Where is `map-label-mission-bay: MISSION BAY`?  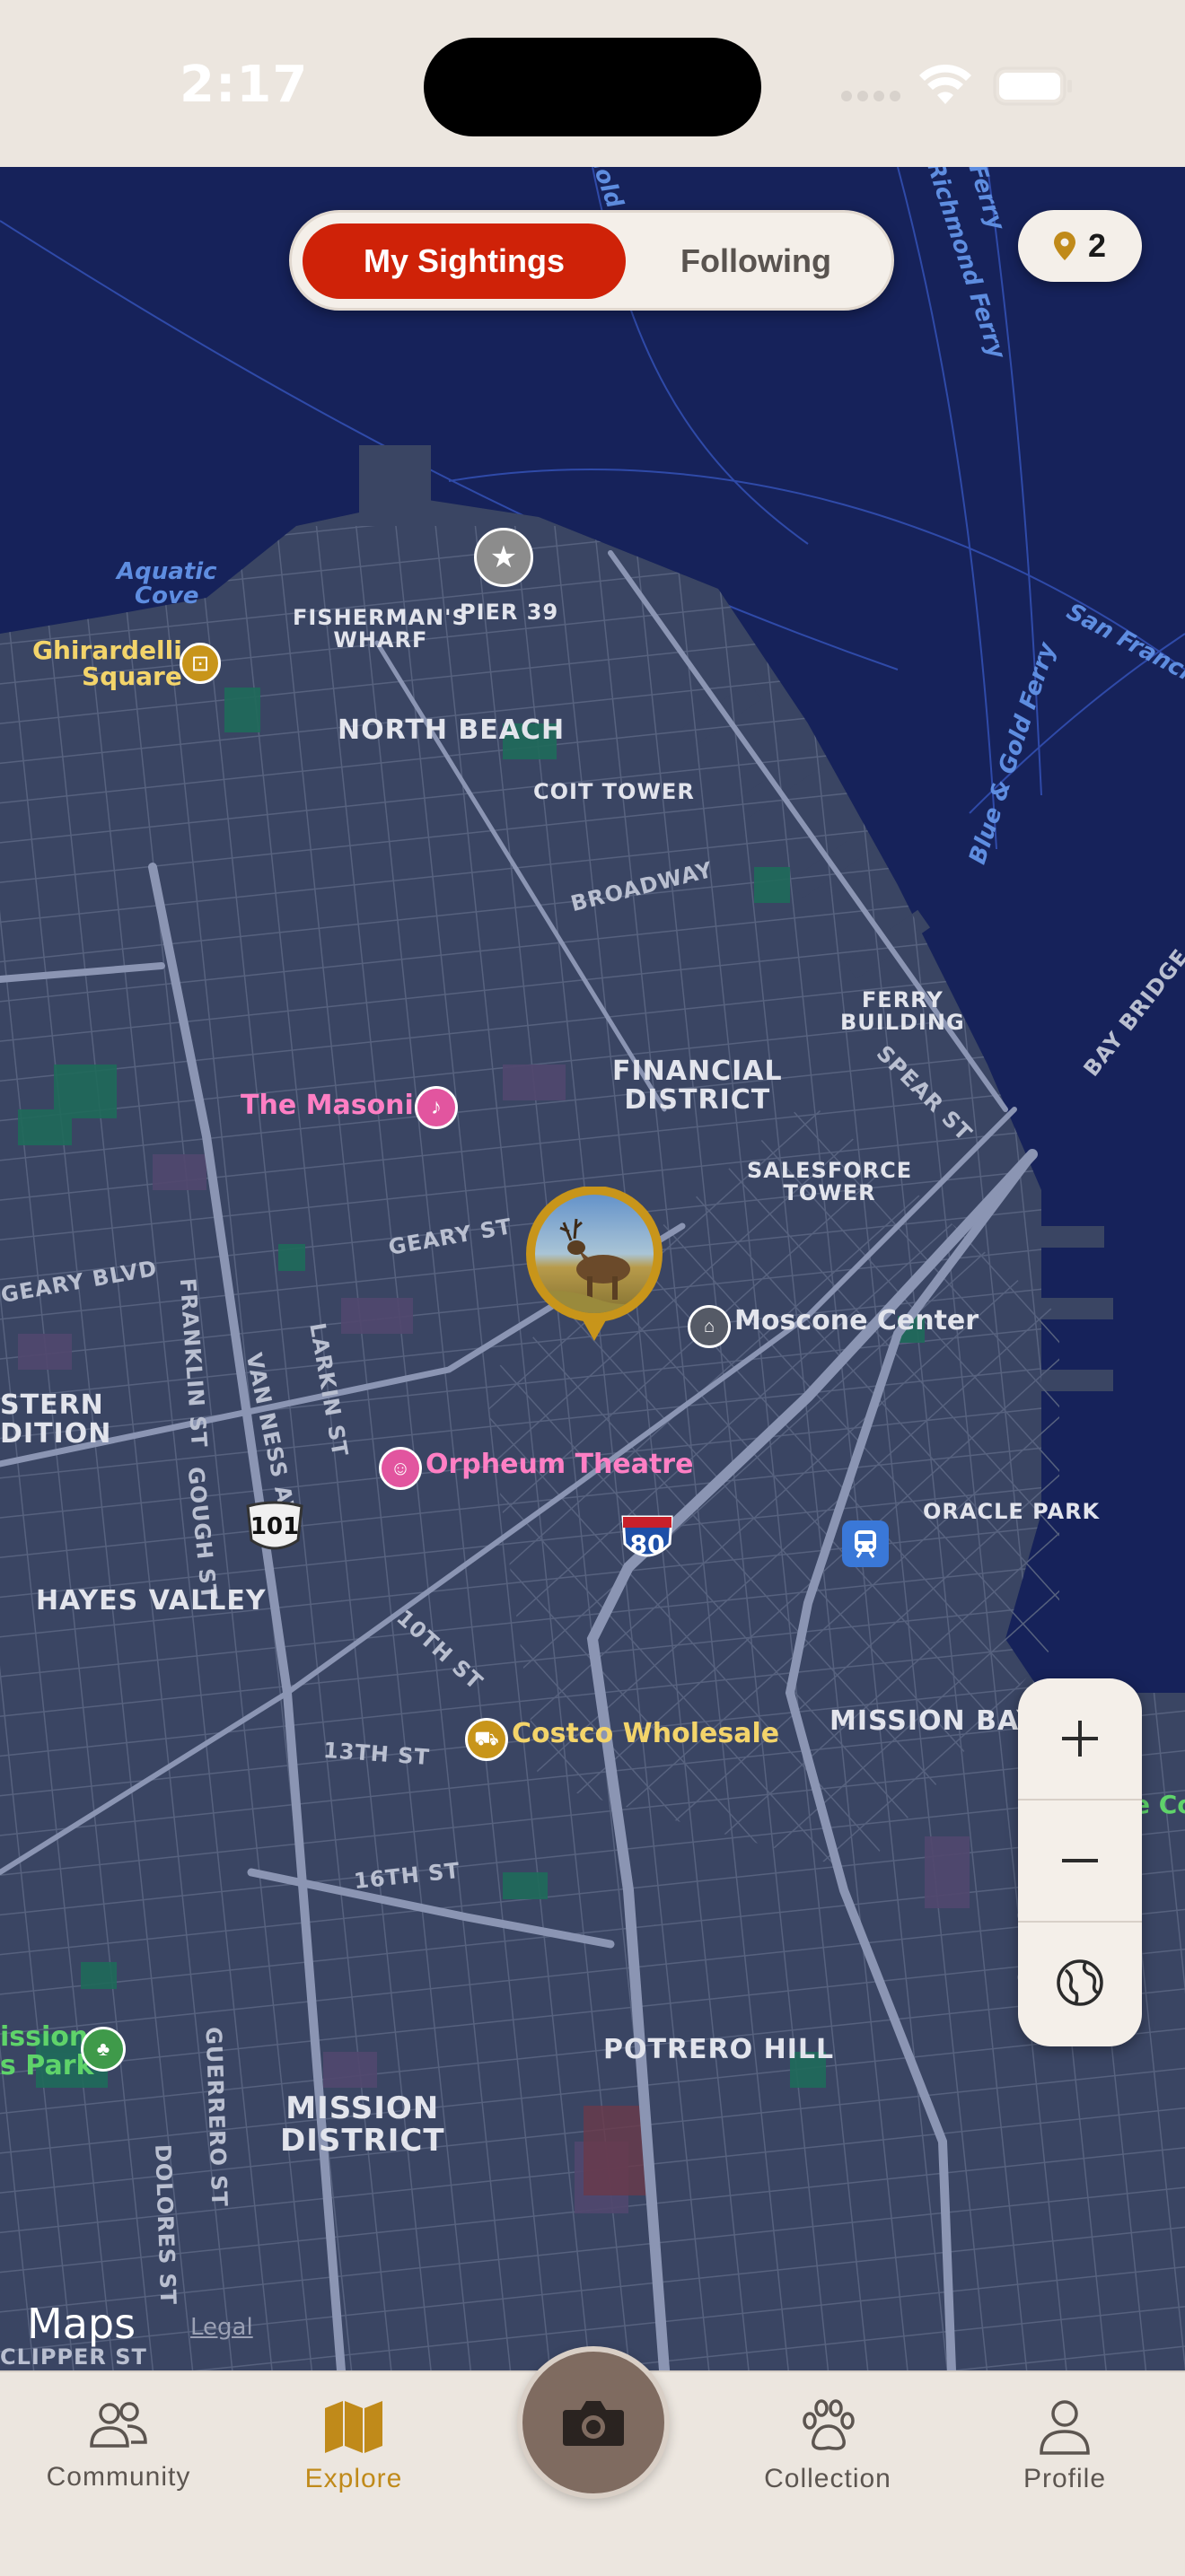
map-label-mission-bay: MISSION BAY is located at coordinates (934, 1721).